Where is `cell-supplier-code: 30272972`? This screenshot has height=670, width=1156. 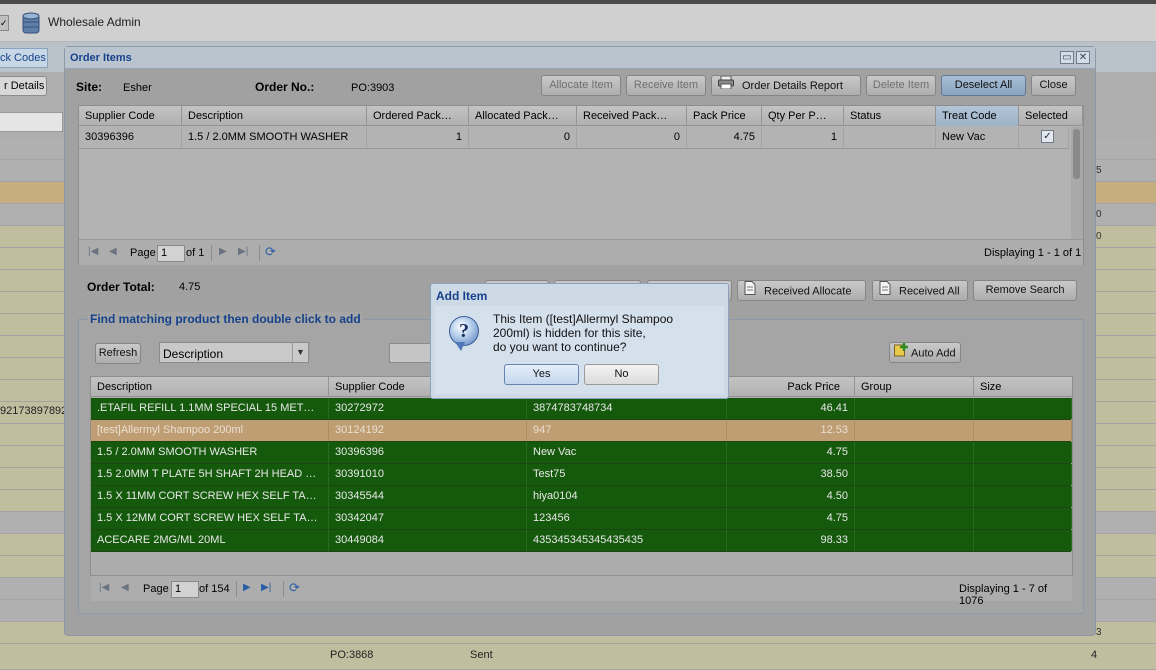
cell-supplier-code: 30272972 is located at coordinates (428, 408).